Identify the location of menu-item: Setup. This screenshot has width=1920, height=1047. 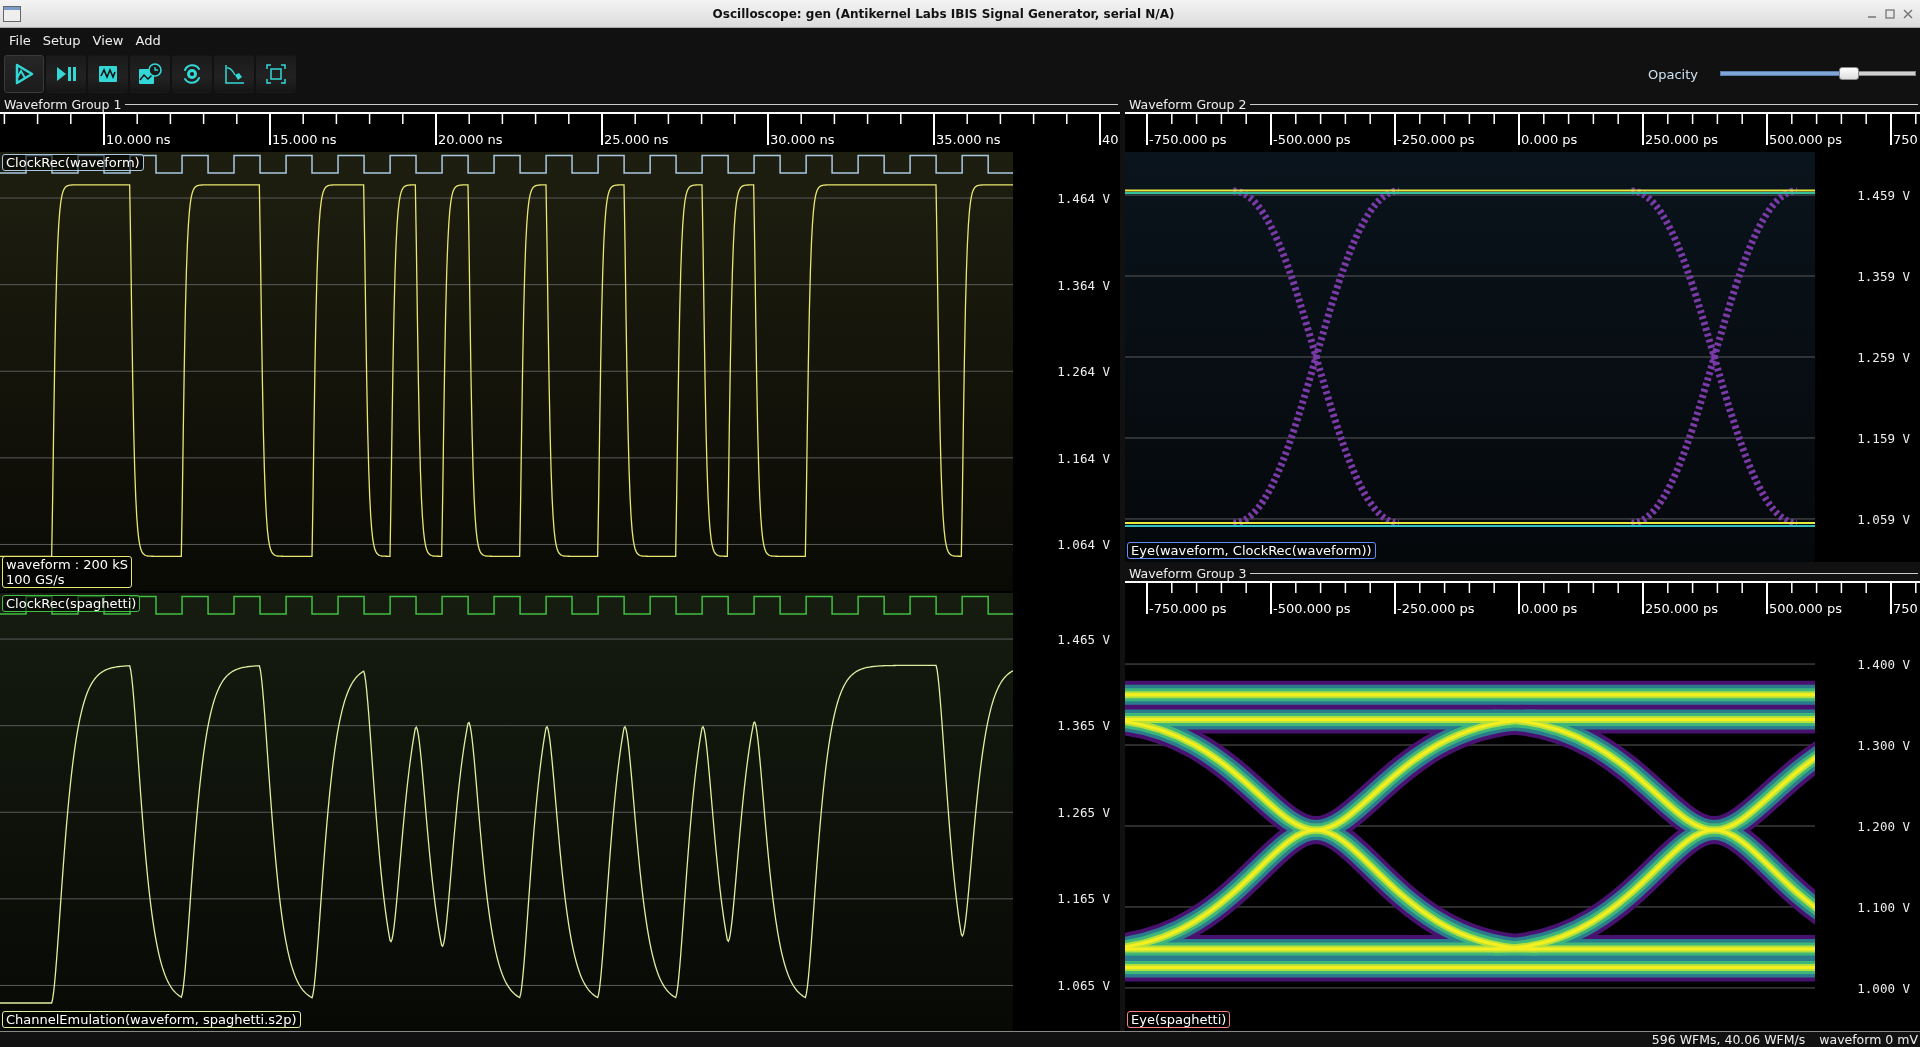
(61, 40).